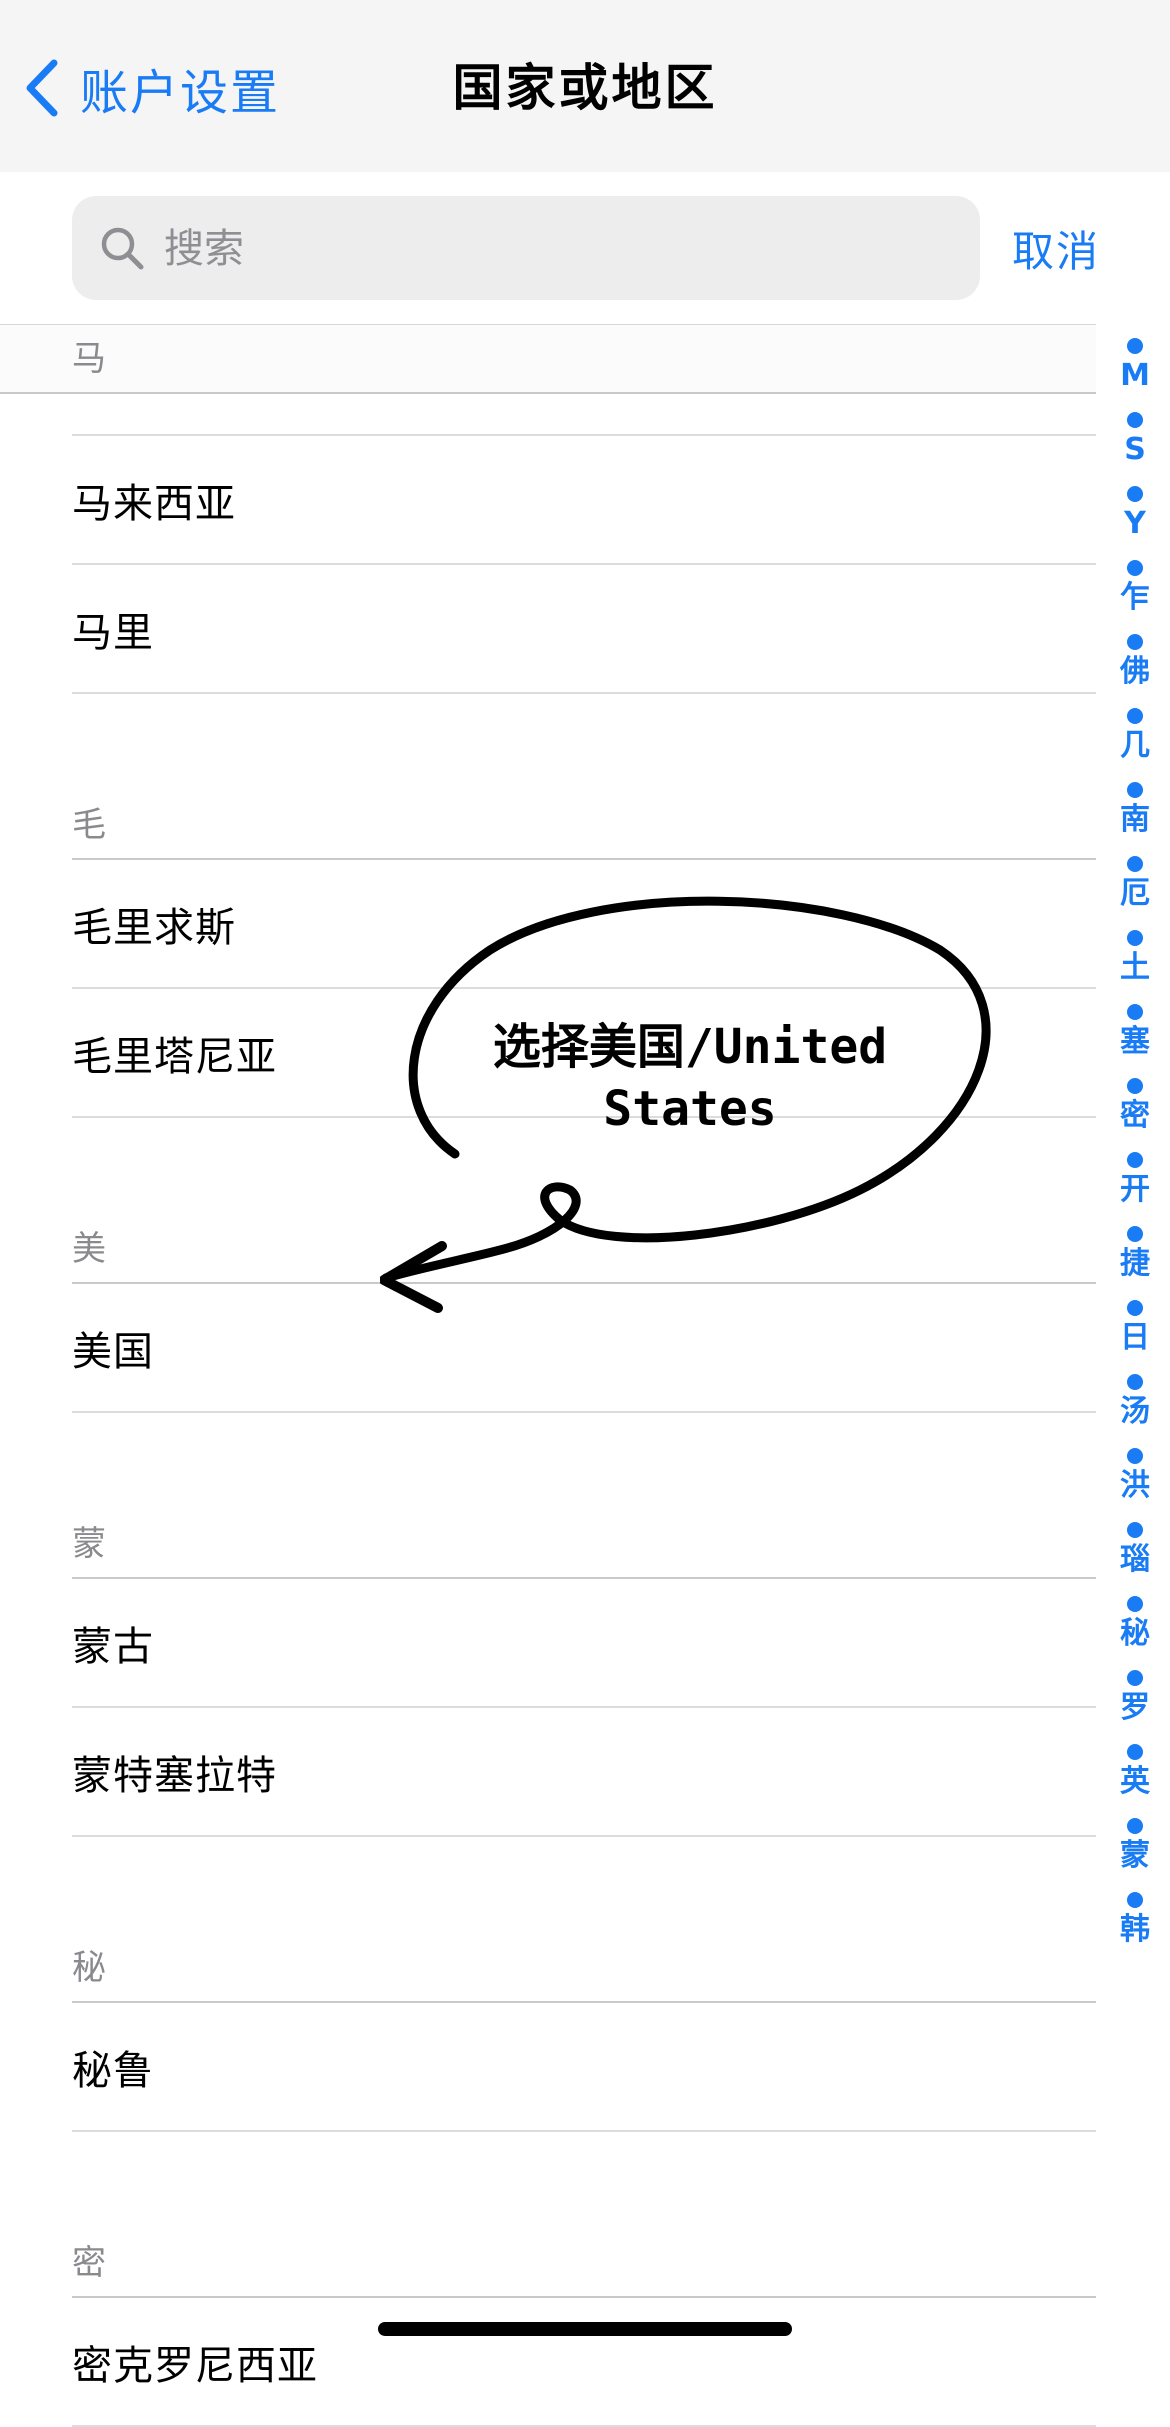 The height and width of the screenshot is (2427, 1170). I want to click on navigation-bar: 账户设置 国家或地区, so click(585, 86).